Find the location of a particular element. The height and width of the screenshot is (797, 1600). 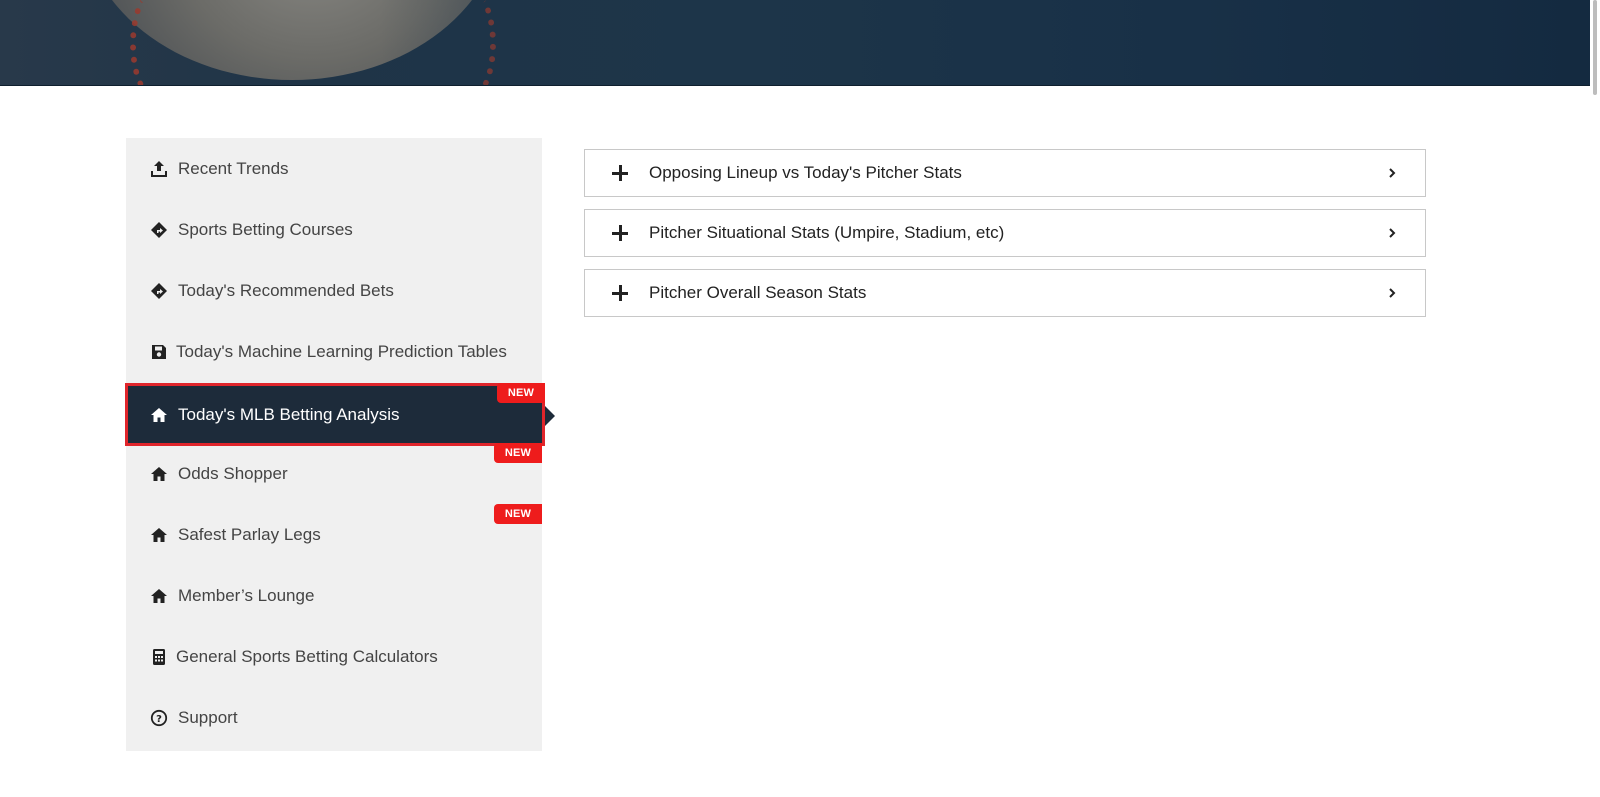

sidebar-item-label: Sports Betting Courses is located at coordinates (265, 229).